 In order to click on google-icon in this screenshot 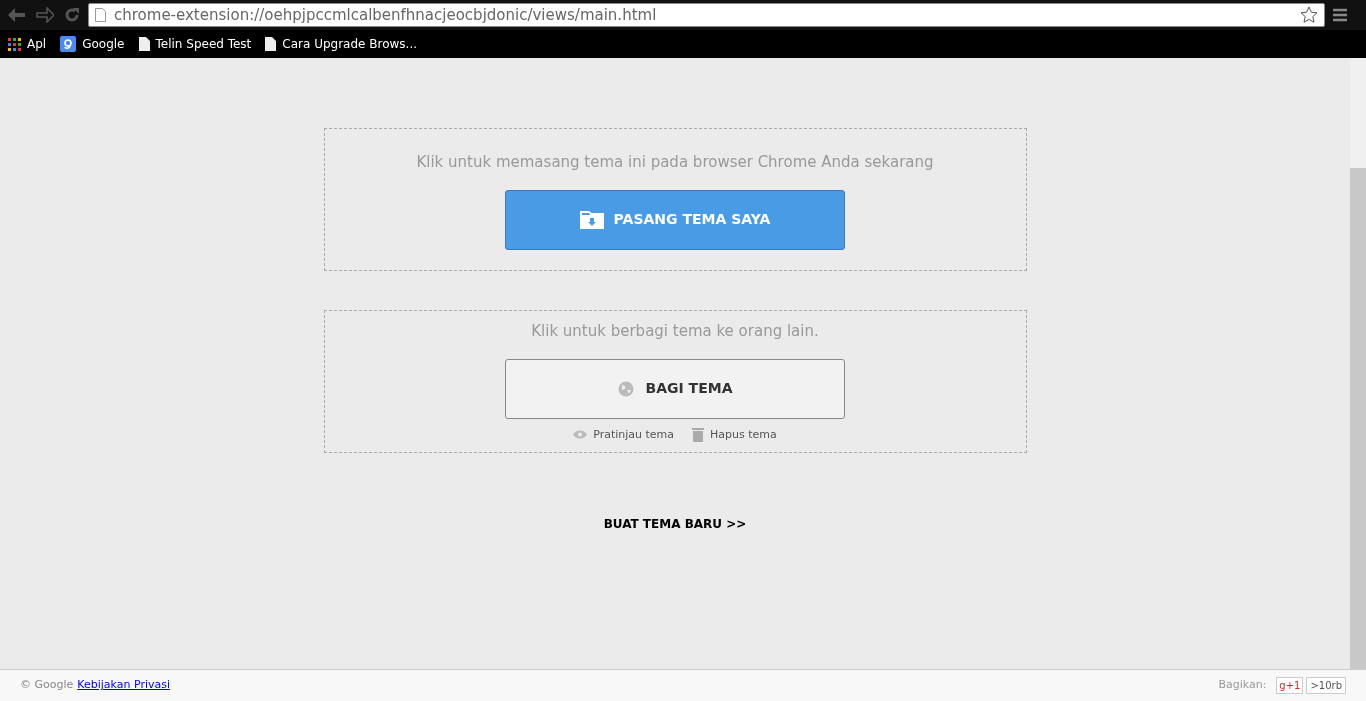, I will do `click(68, 44)`.